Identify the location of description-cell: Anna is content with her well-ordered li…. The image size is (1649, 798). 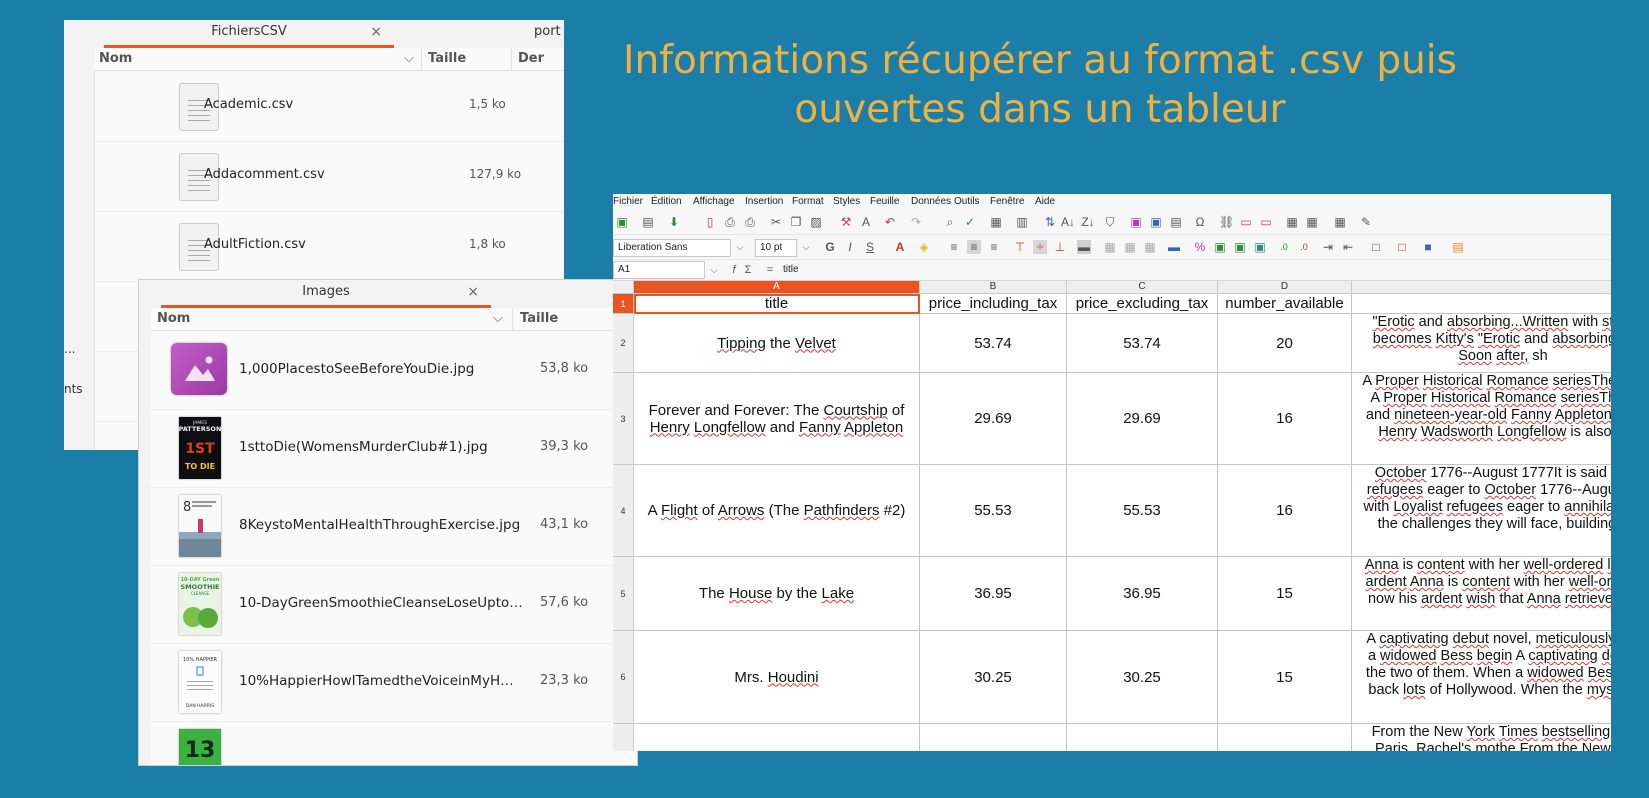
(1481, 594).